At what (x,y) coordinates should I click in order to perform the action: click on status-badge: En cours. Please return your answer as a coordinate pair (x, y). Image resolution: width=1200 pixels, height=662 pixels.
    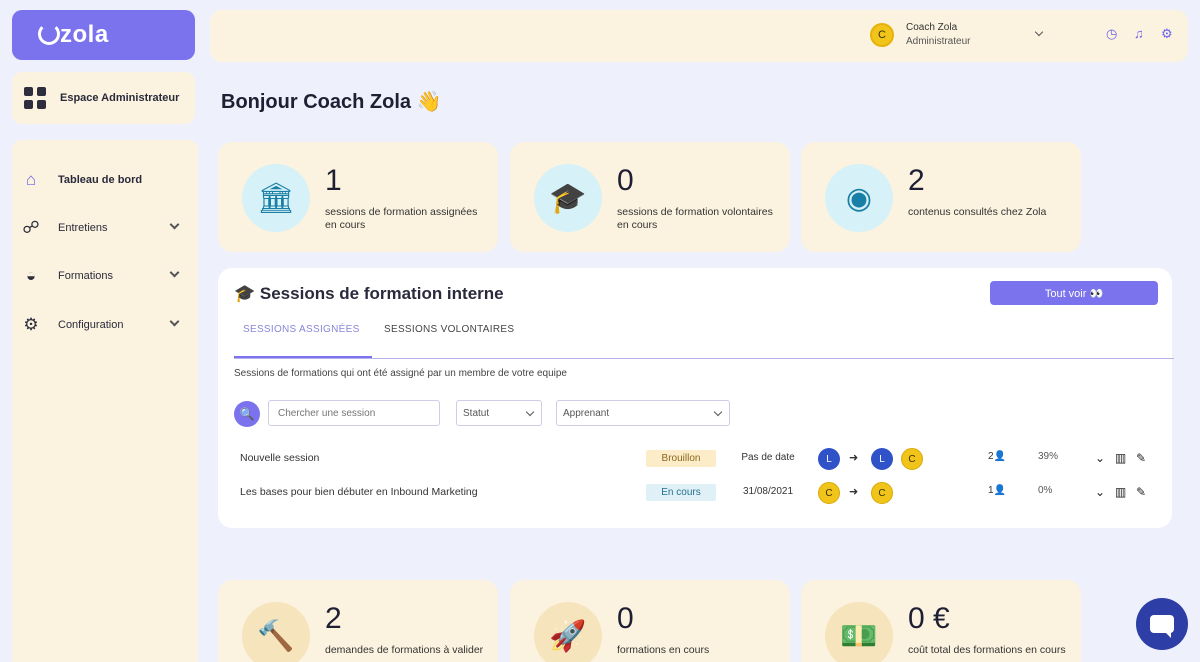
    Looking at the image, I should click on (681, 492).